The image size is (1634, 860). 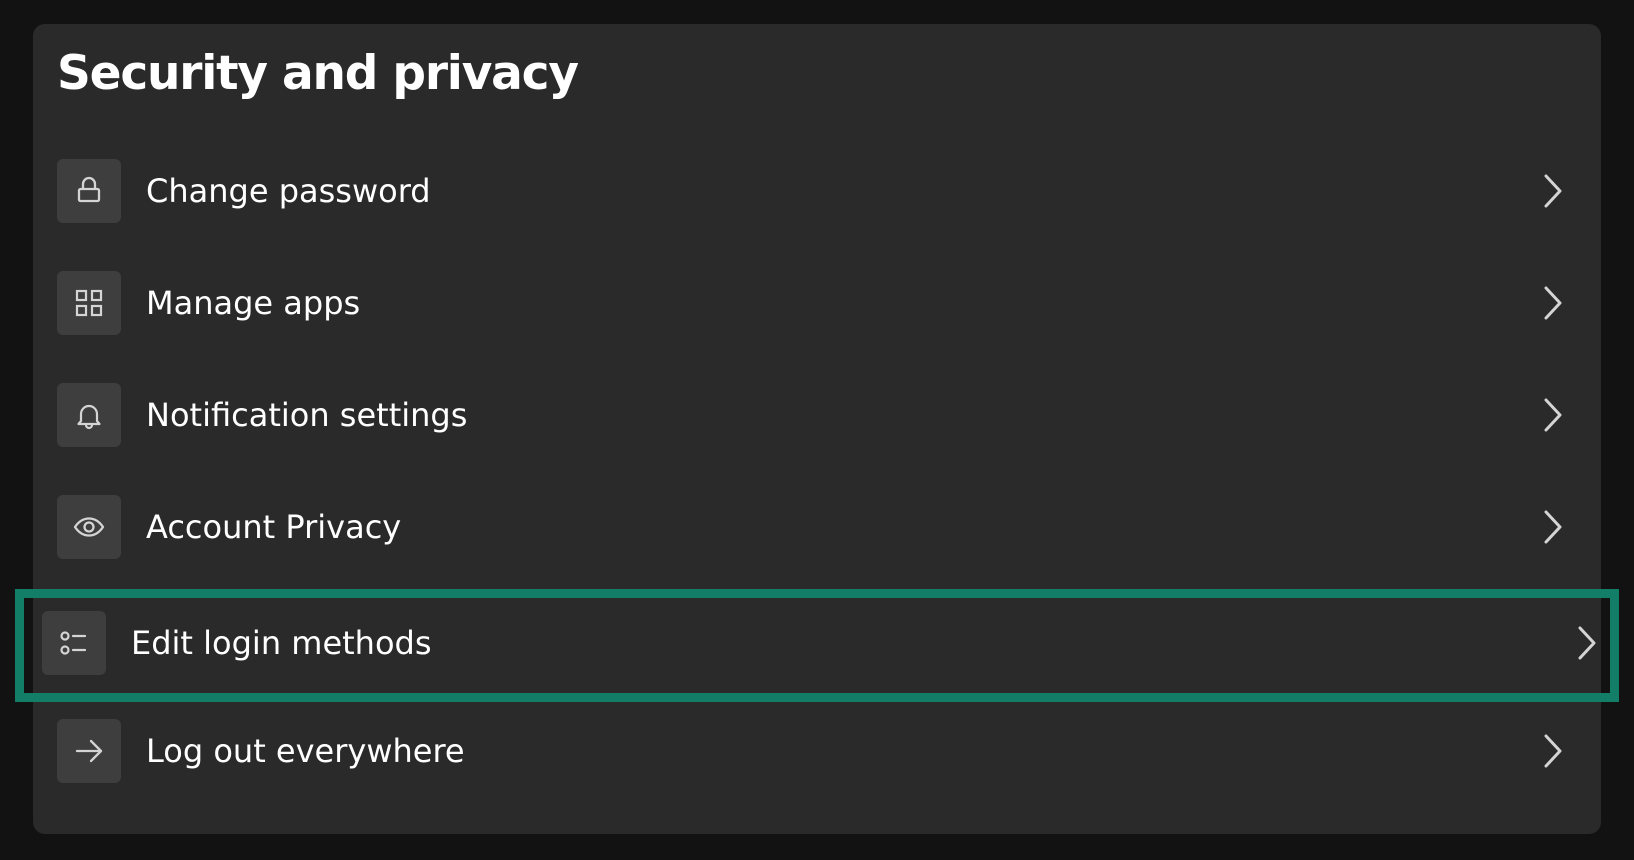 I want to click on grid-apps-icon, so click(x=89, y=303).